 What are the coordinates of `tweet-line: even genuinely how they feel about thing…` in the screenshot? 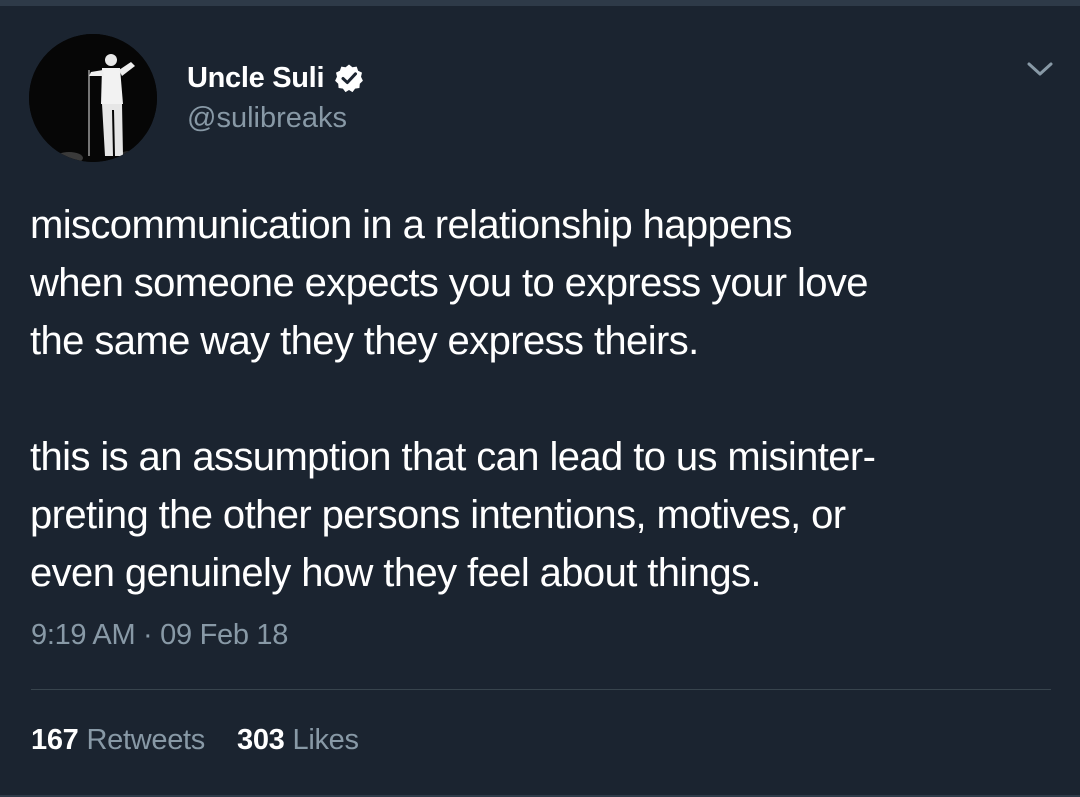 It's located at (396, 573).